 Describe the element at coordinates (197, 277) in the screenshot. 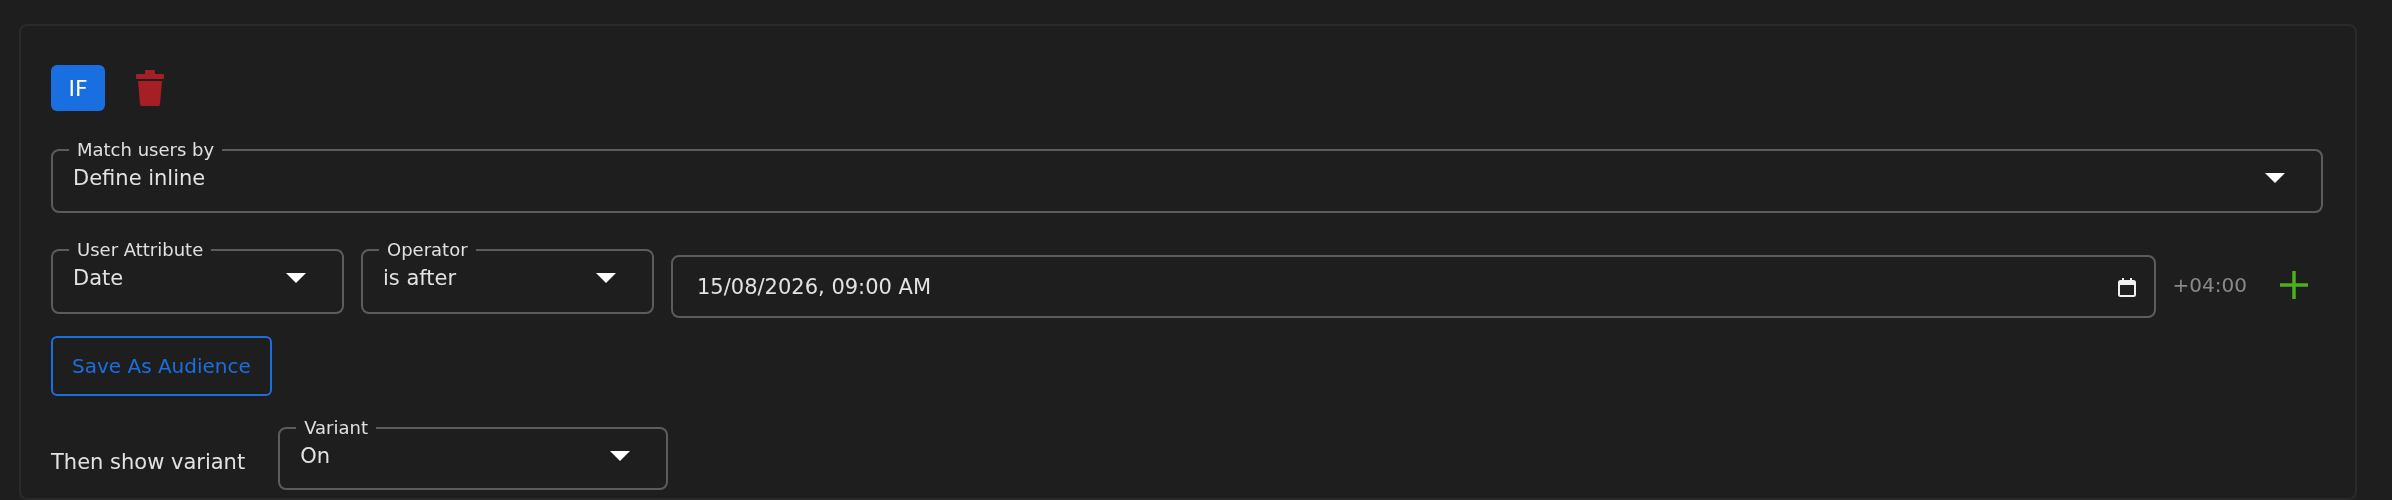

I see `attribute-dropdown: User Attribute Date` at that location.